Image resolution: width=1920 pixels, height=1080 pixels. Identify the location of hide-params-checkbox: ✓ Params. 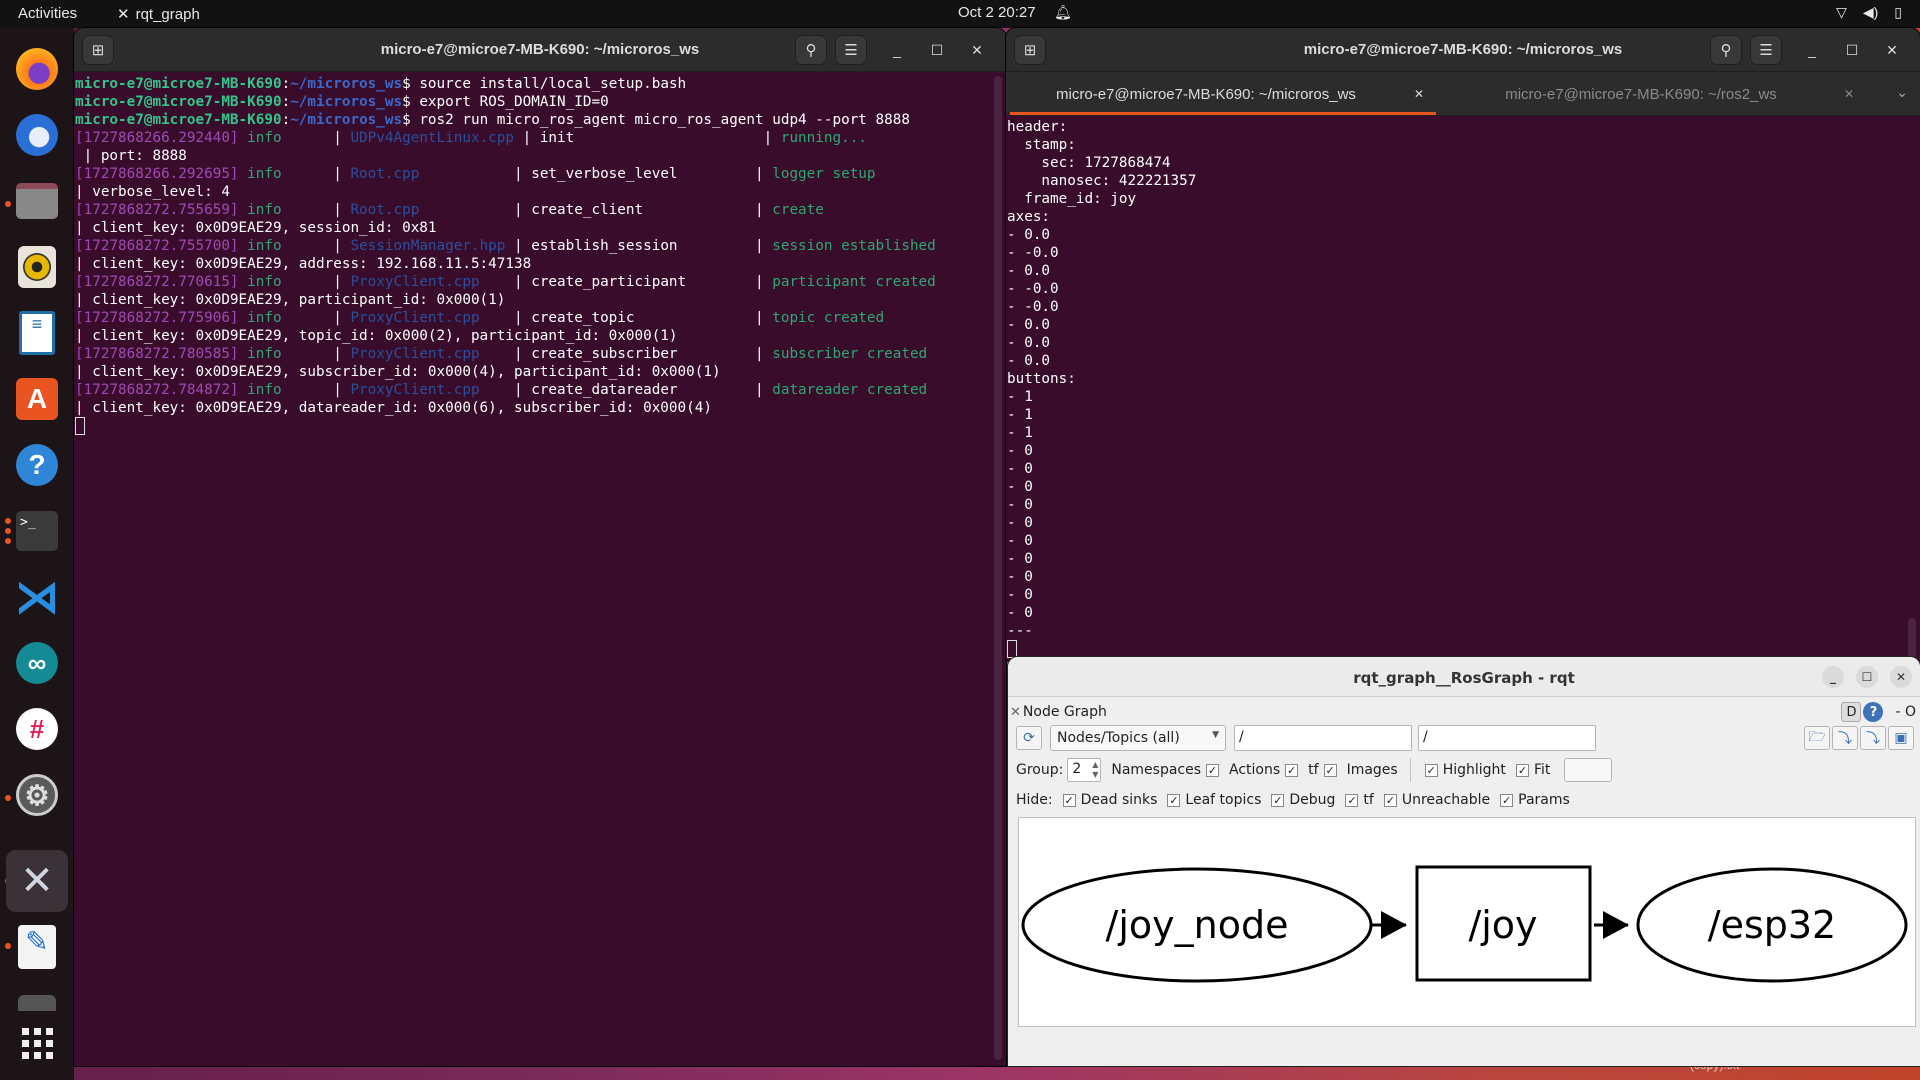
(1535, 800).